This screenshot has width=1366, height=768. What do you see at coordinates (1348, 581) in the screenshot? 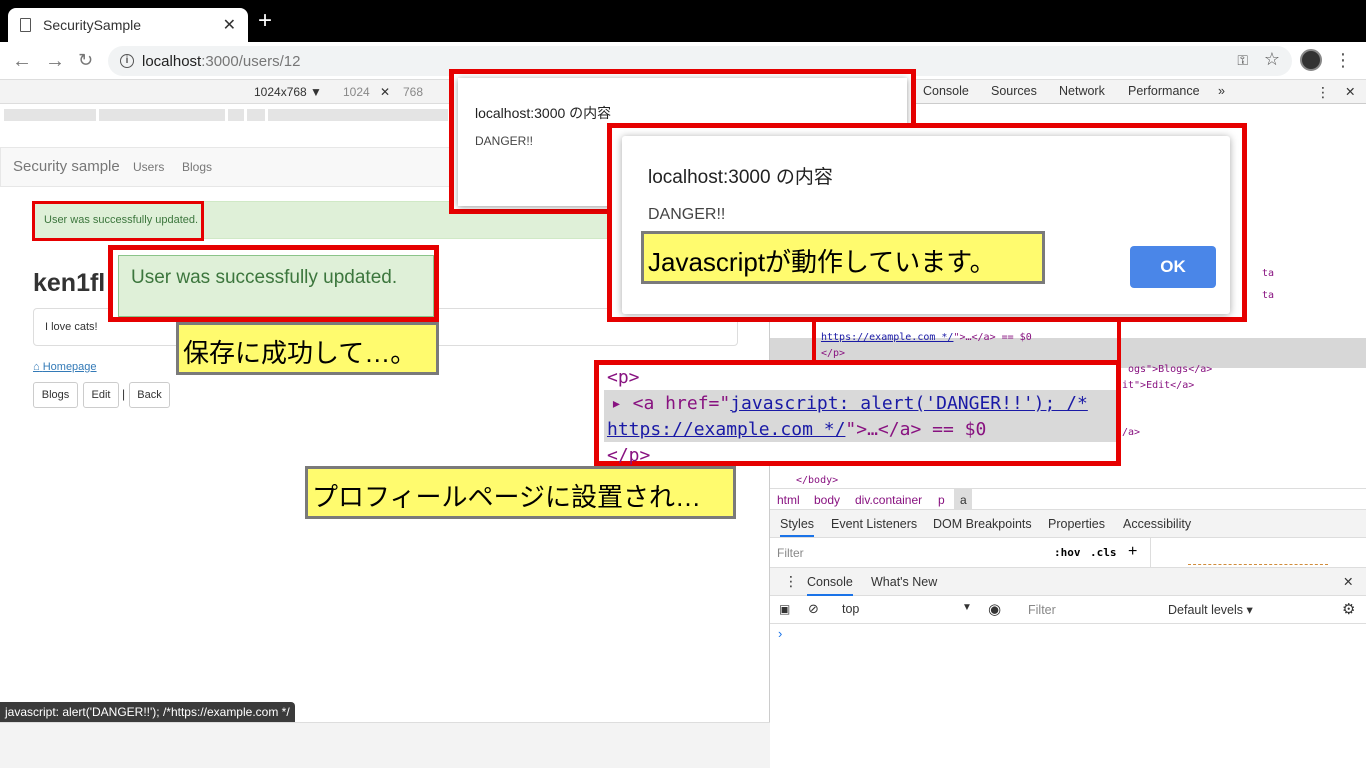
I see `close-drawer-icon: ✕` at bounding box center [1348, 581].